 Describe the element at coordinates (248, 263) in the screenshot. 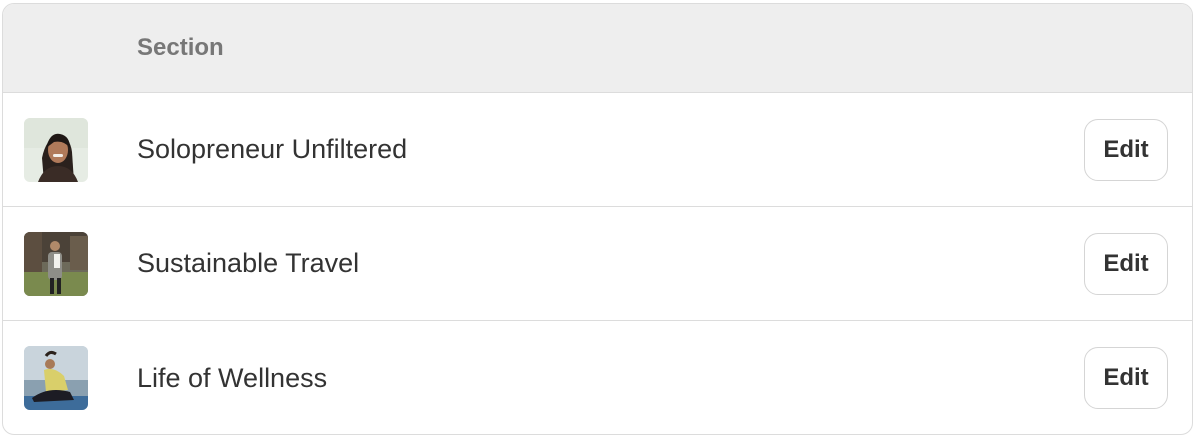

I see `section-title: Sustainable Travel` at that location.